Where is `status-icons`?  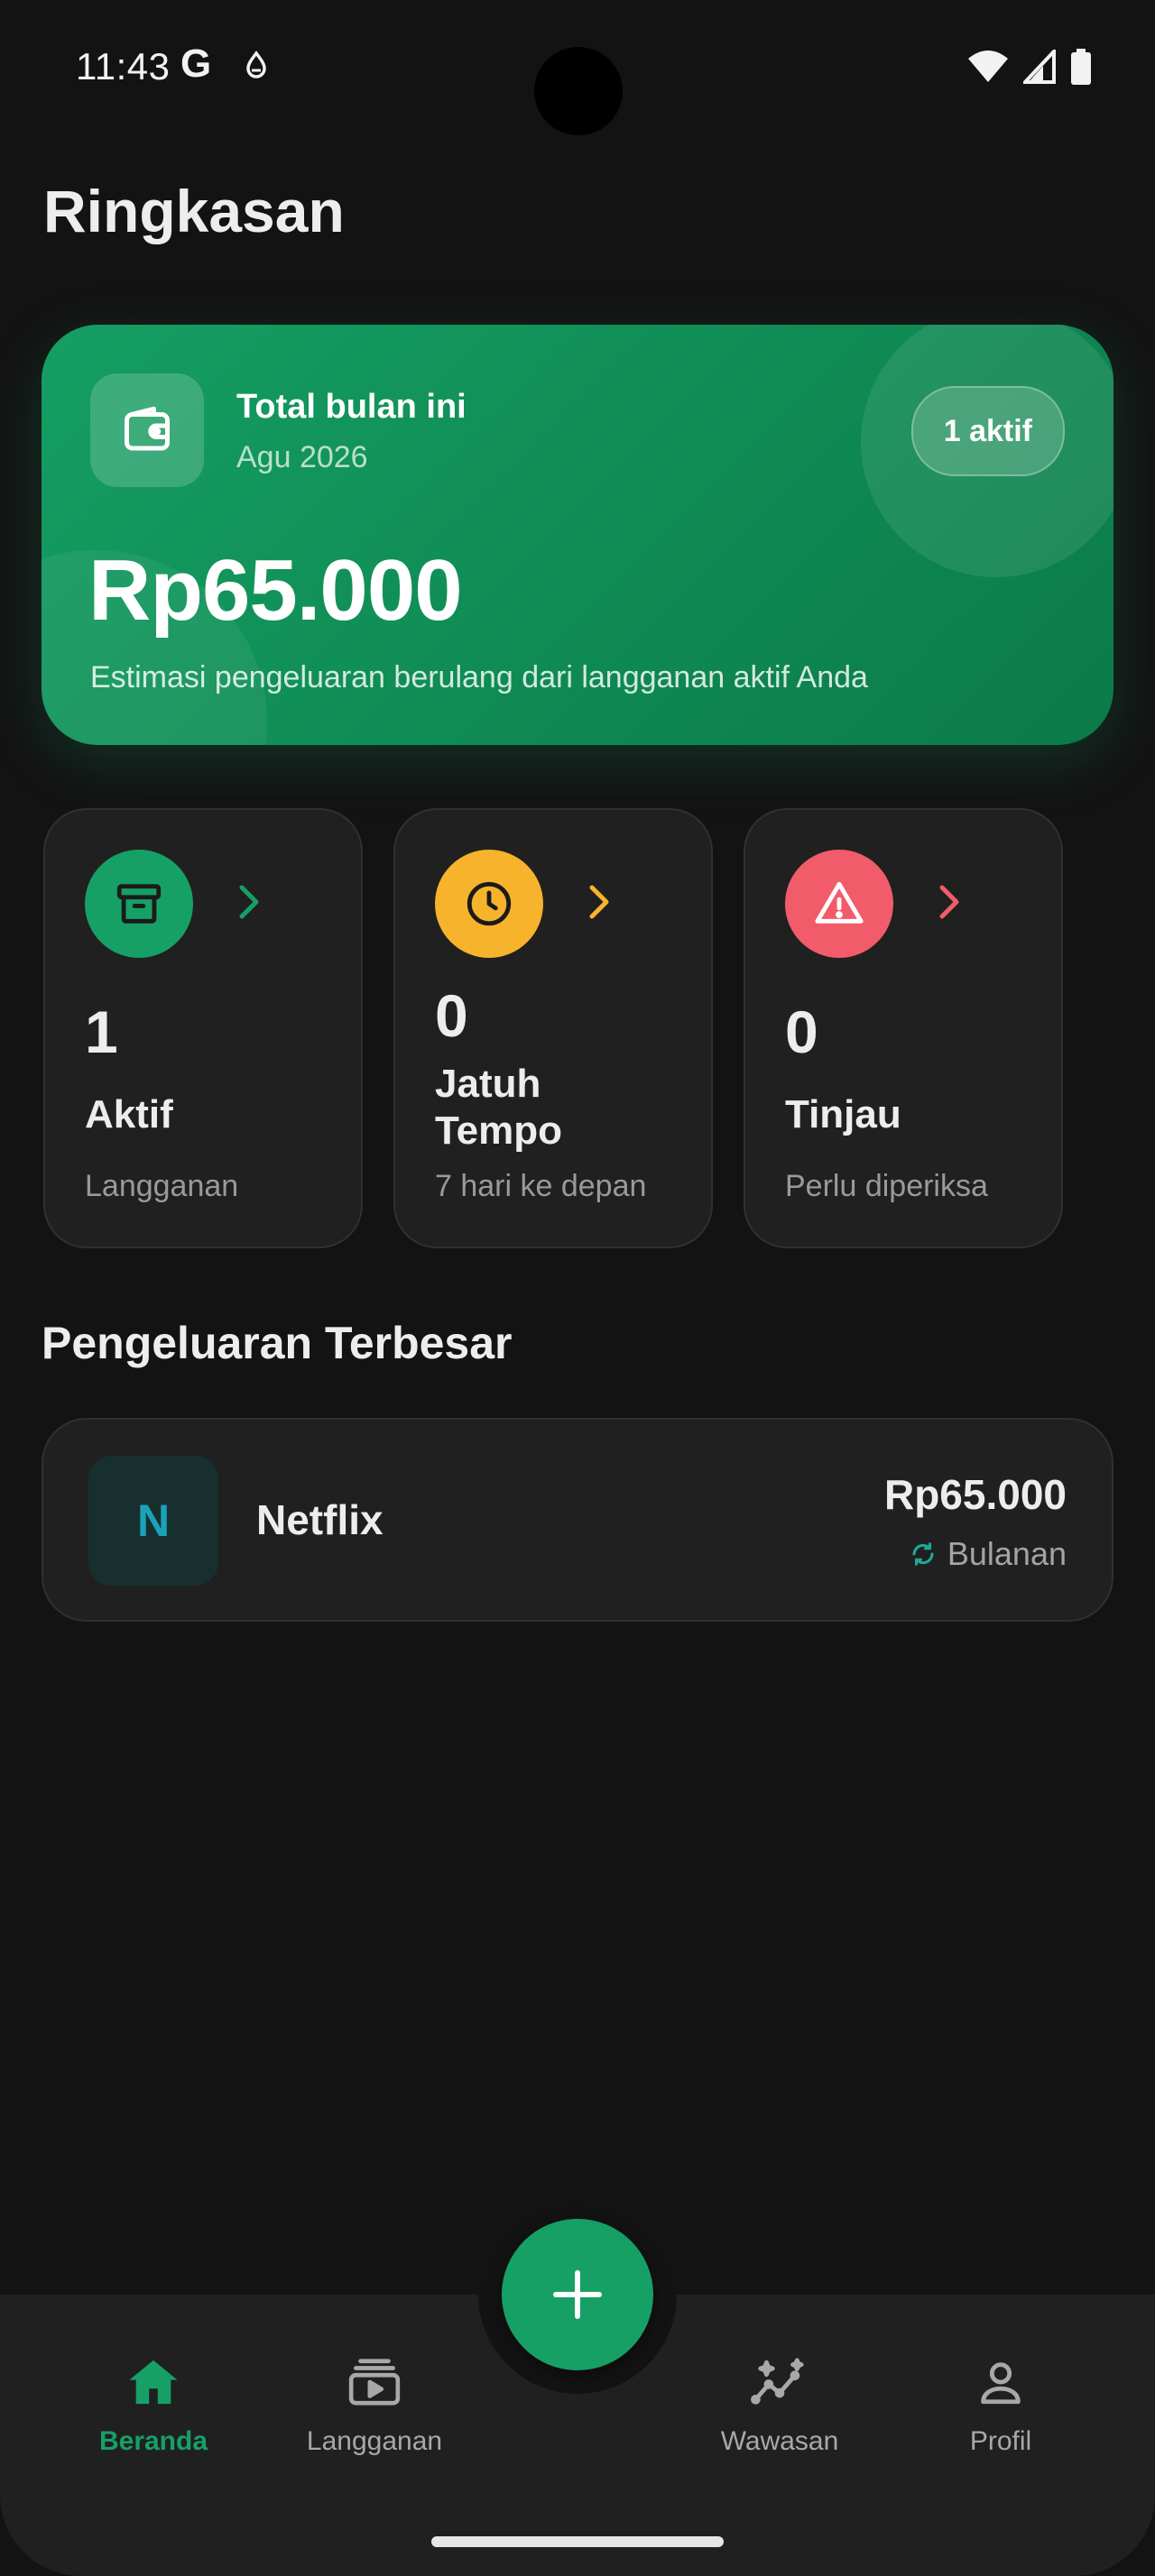
status-icons is located at coordinates (1029, 67).